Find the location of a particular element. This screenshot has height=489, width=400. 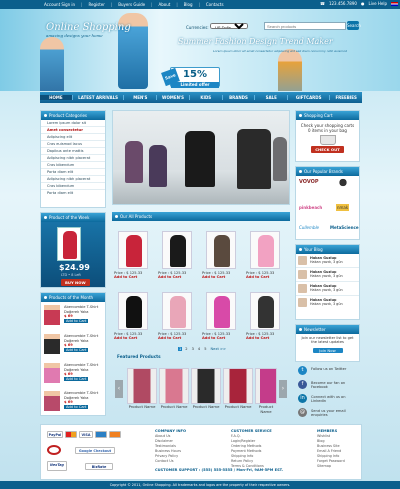

footer-link: Contact Us is located at coordinates (170, 461).